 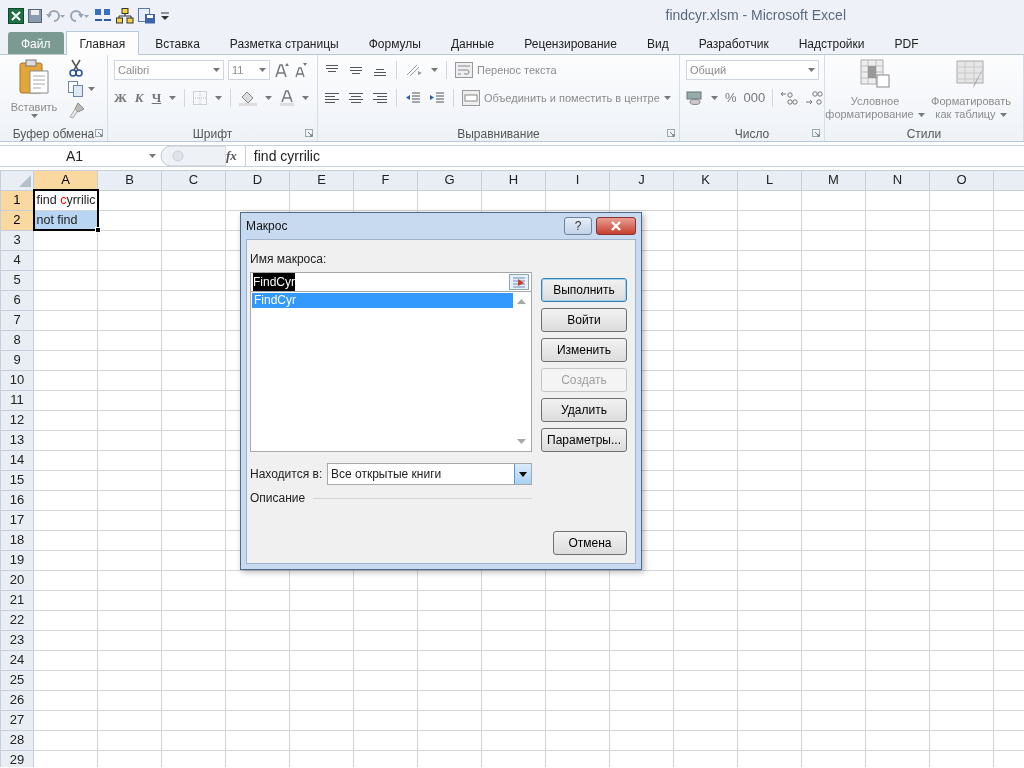 What do you see at coordinates (17, 540) in the screenshot?
I see `row-header: 18` at bounding box center [17, 540].